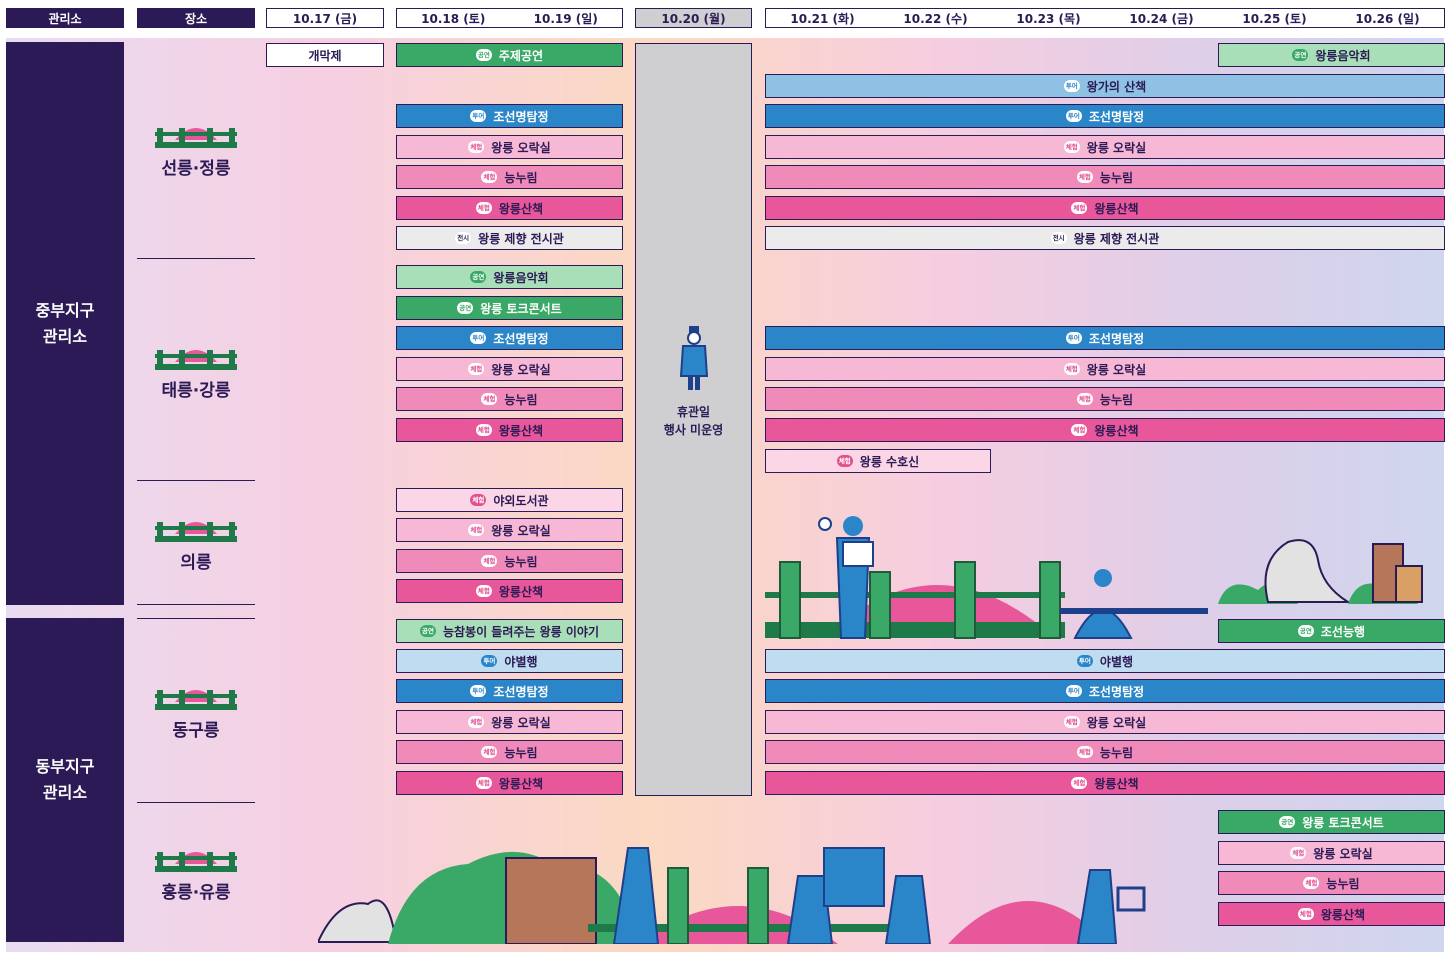 The width and height of the screenshot is (1450, 961). I want to click on royal-procession-illustration, so click(732, 895).